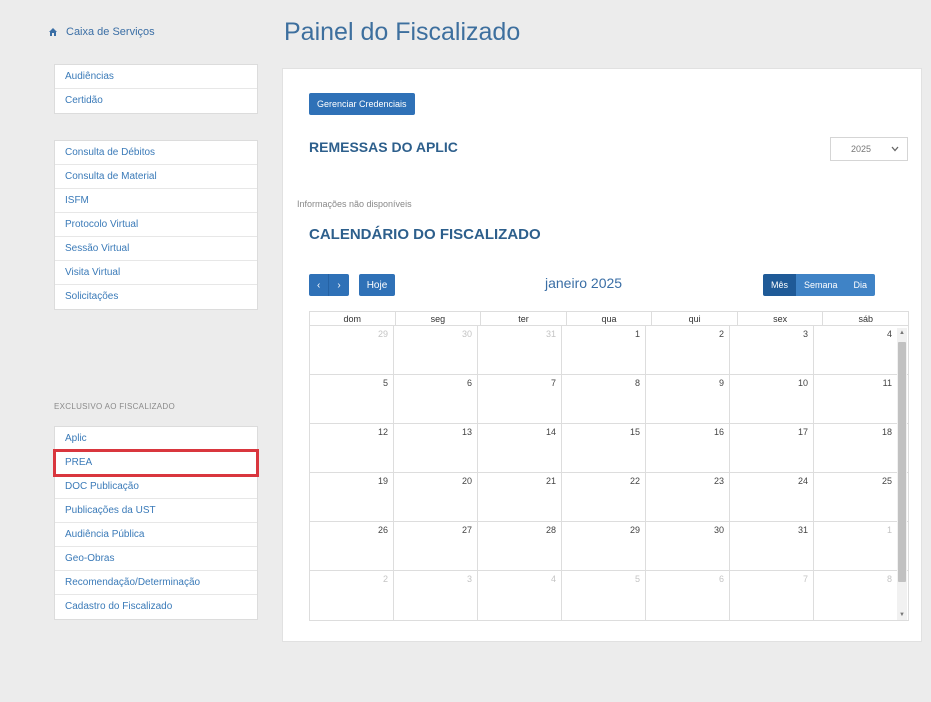 The height and width of the screenshot is (702, 931). I want to click on page-title: Painel do Fiscalizado, so click(402, 32).